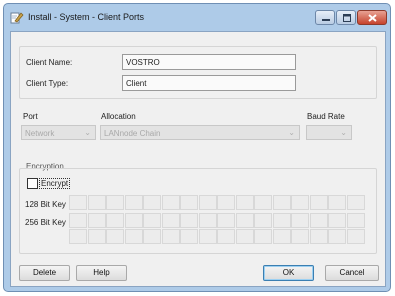 The width and height of the screenshot is (395, 296). Describe the element at coordinates (288, 273) in the screenshot. I see `ok-button: OK` at that location.